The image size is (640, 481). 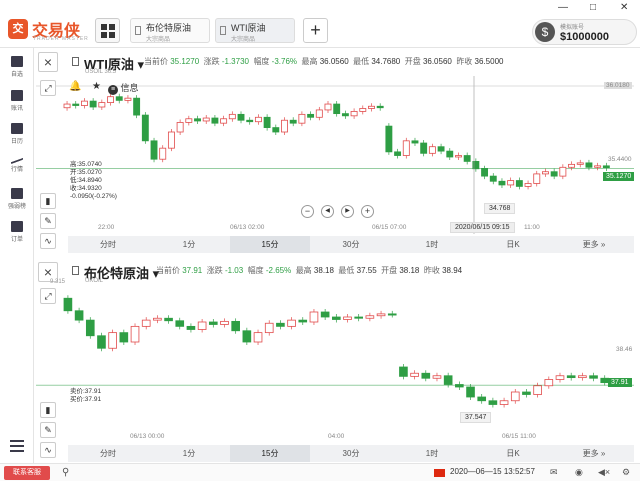 I want to click on bell-icon: 🔔, so click(x=75, y=86).